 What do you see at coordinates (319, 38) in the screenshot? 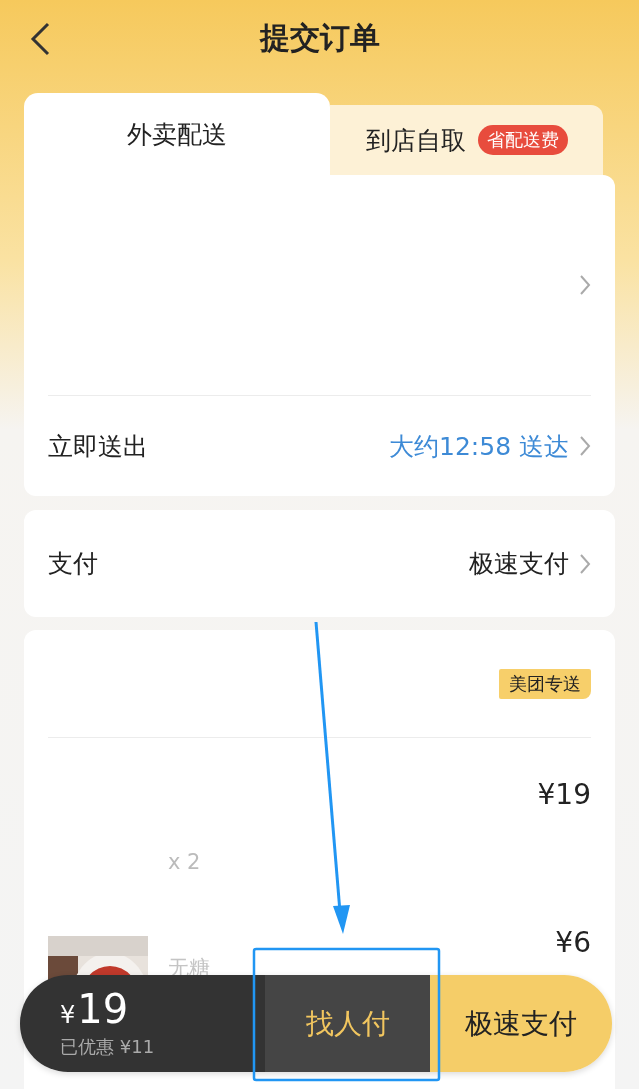
I see `page-title: 提交订单` at bounding box center [319, 38].